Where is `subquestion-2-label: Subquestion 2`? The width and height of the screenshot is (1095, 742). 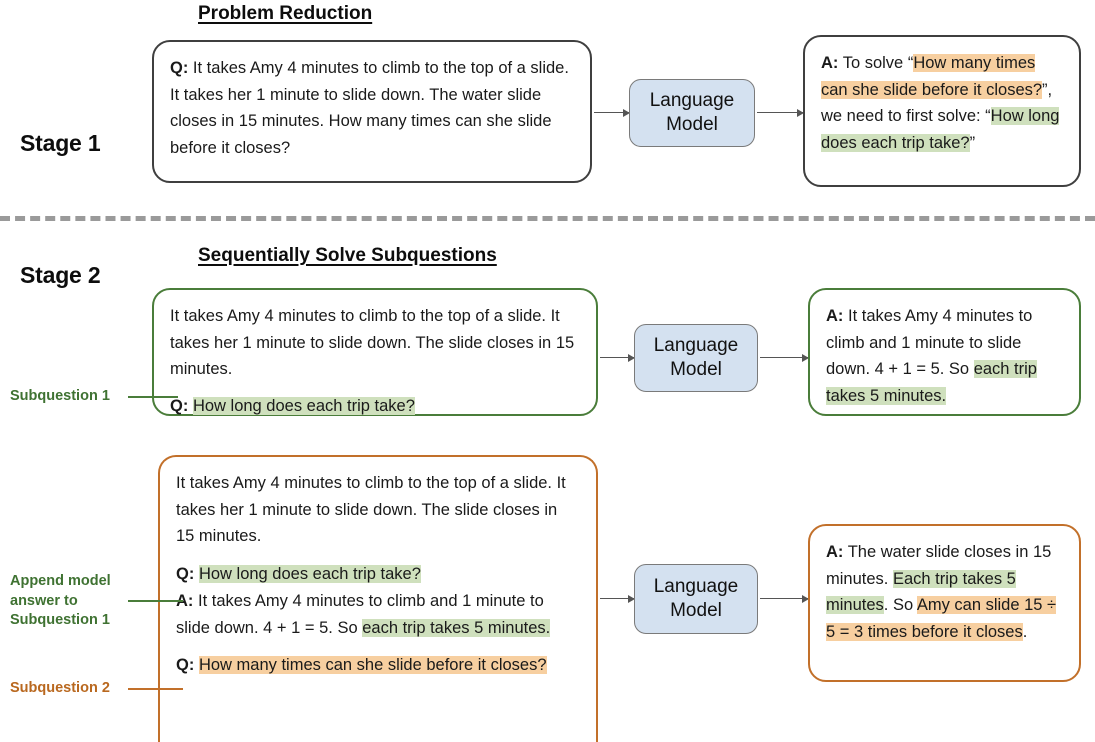 subquestion-2-label: Subquestion 2 is located at coordinates (60, 688).